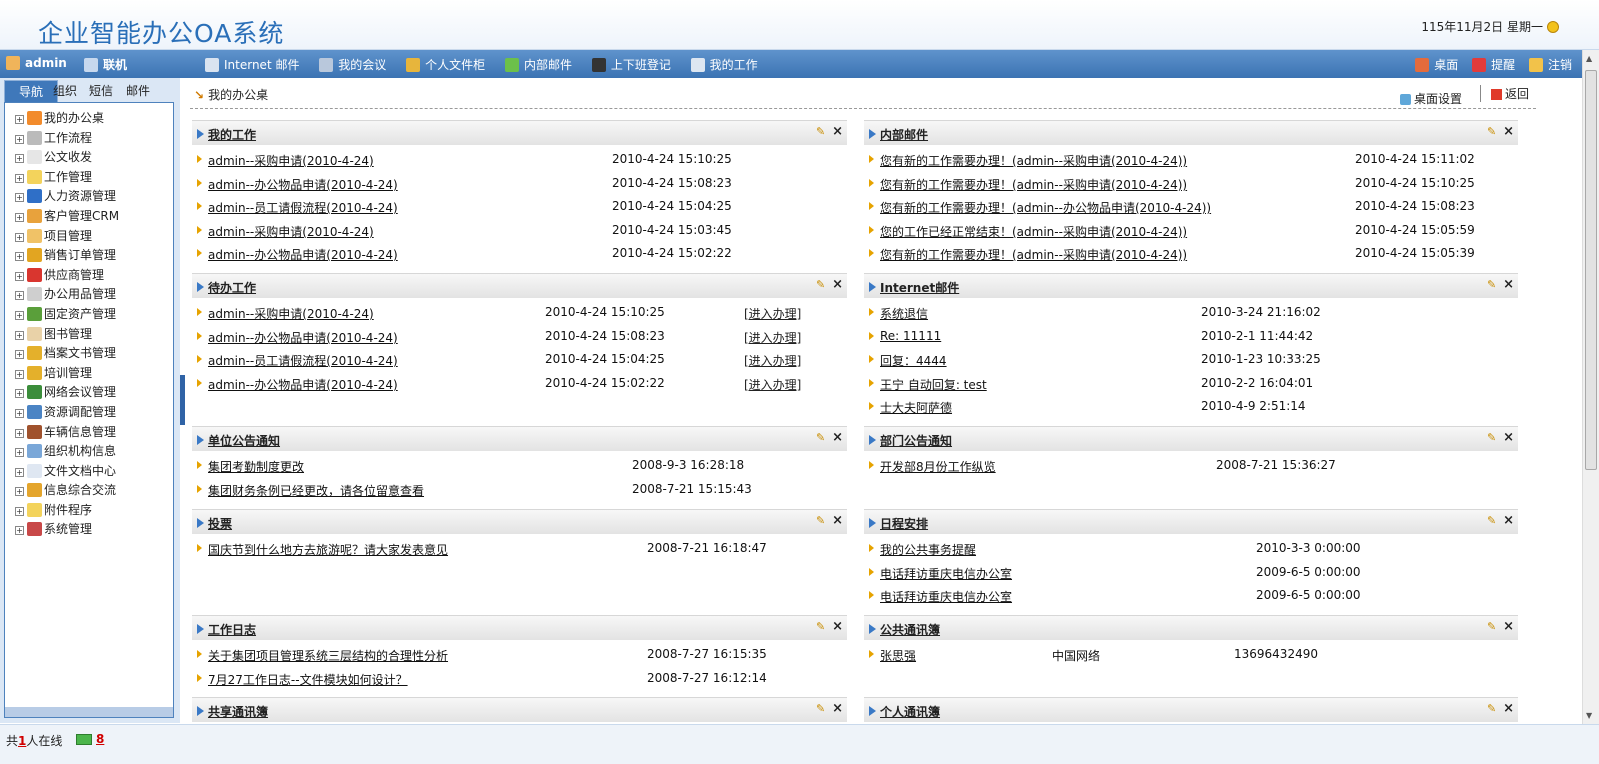 This screenshot has height=764, width=1599. What do you see at coordinates (1589, 715) in the screenshot?
I see `scroll-down-icon: ▼` at bounding box center [1589, 715].